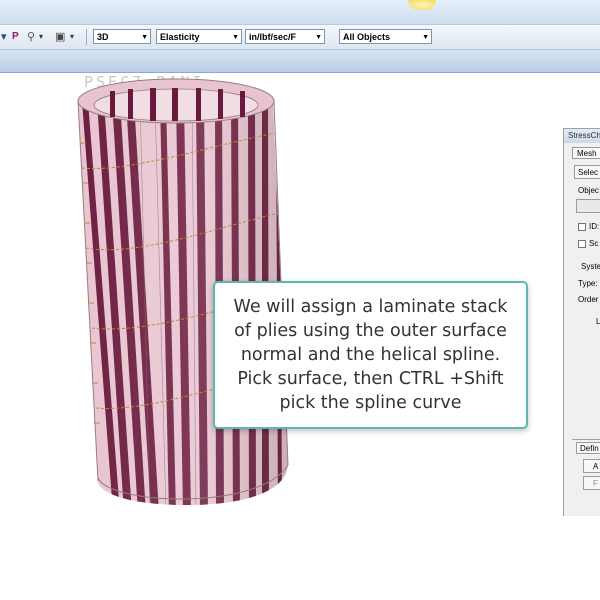 This screenshot has width=600, height=600. Describe the element at coordinates (422, 5) in the screenshot. I see `title-bar-highlight` at that location.